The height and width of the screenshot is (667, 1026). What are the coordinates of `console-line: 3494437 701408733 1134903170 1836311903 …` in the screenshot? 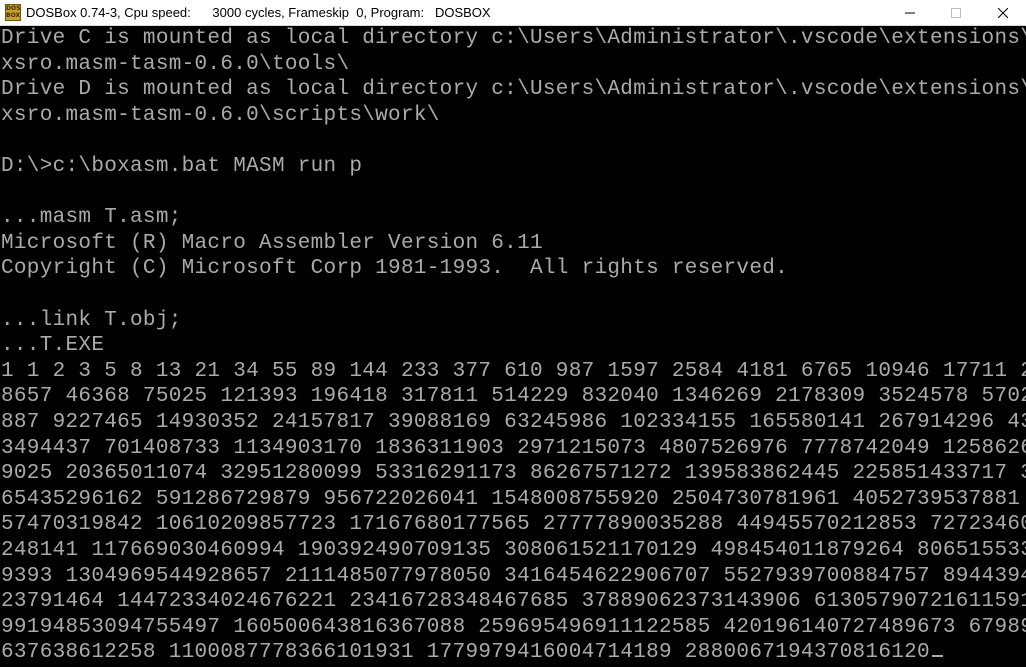 It's located at (513, 448).